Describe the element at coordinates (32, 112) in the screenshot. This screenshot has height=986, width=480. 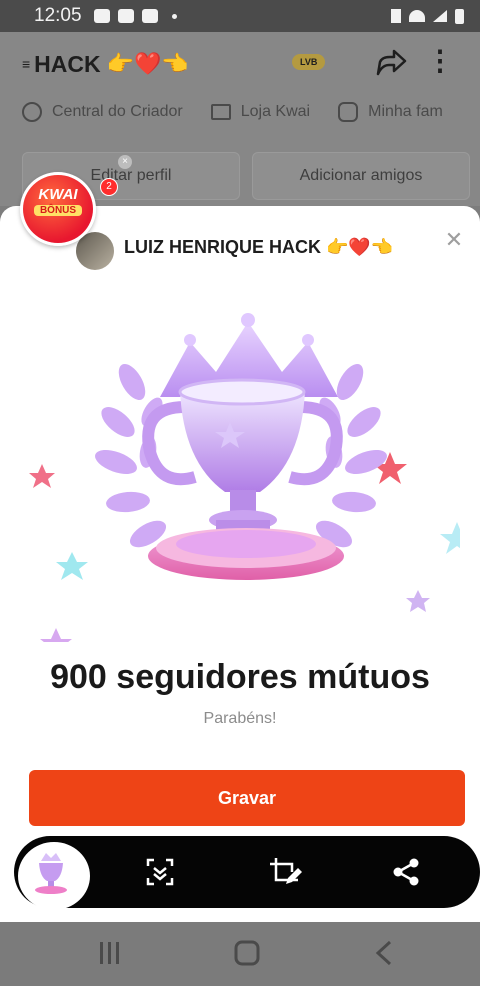
I see `creator-center-icon` at that location.